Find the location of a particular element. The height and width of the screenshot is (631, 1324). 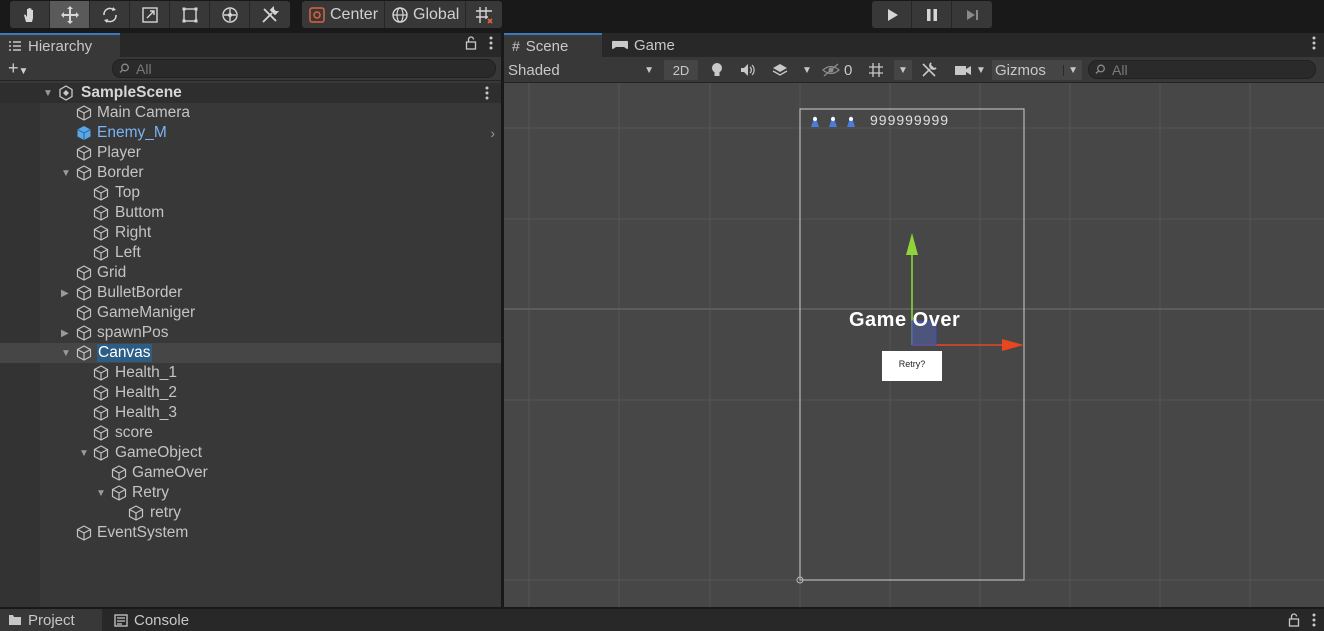

hierarchy-item: ▶ spawnPos is located at coordinates (250, 333).